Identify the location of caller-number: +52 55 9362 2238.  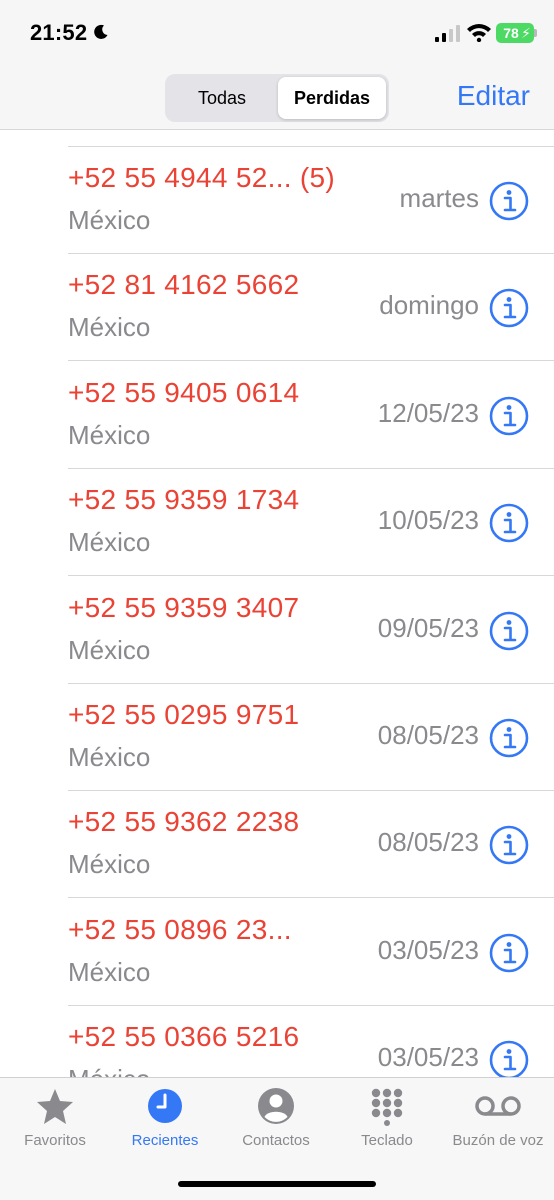
(184, 822).